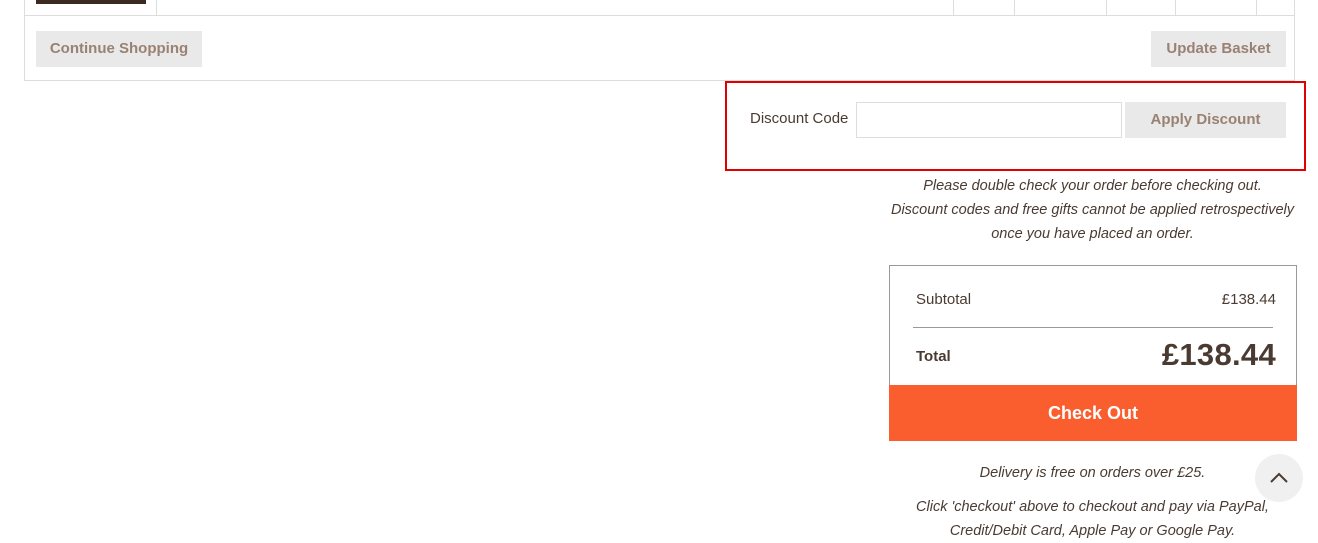  Describe the element at coordinates (1218, 49) in the screenshot. I see `update-basket-button: Update Basket` at that location.